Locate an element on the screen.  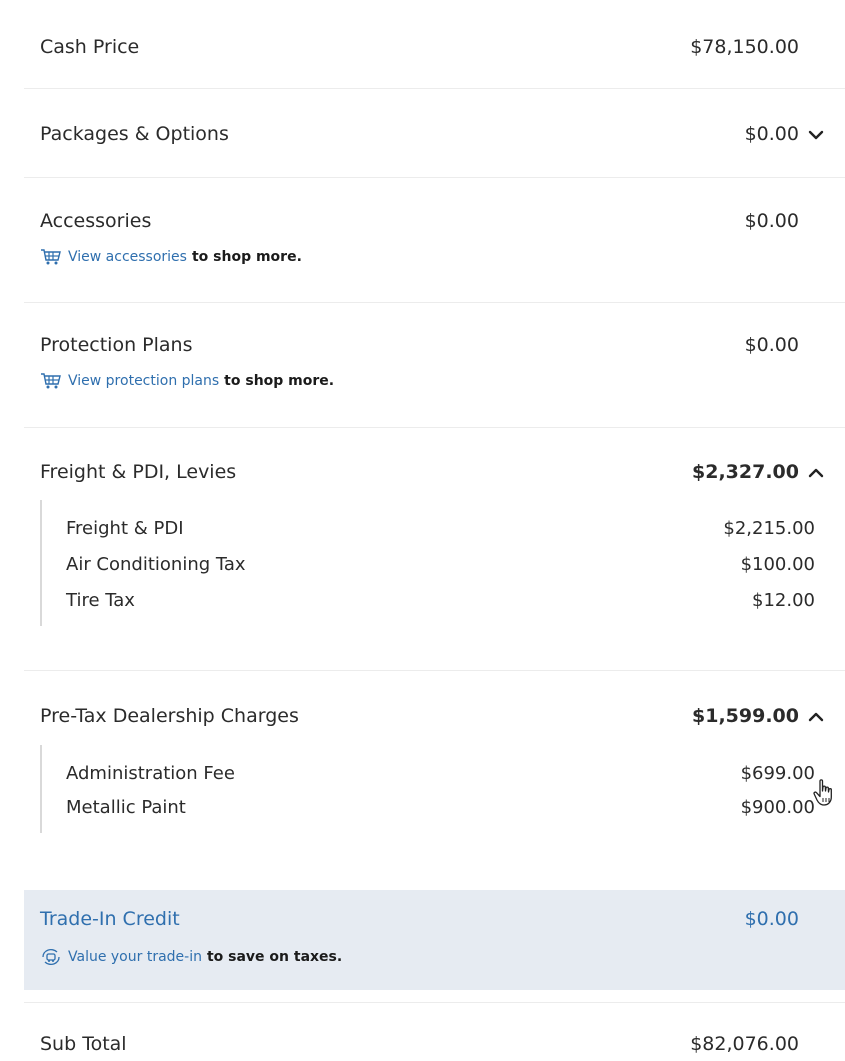
protection-label: Protection Plans is located at coordinates (116, 345).